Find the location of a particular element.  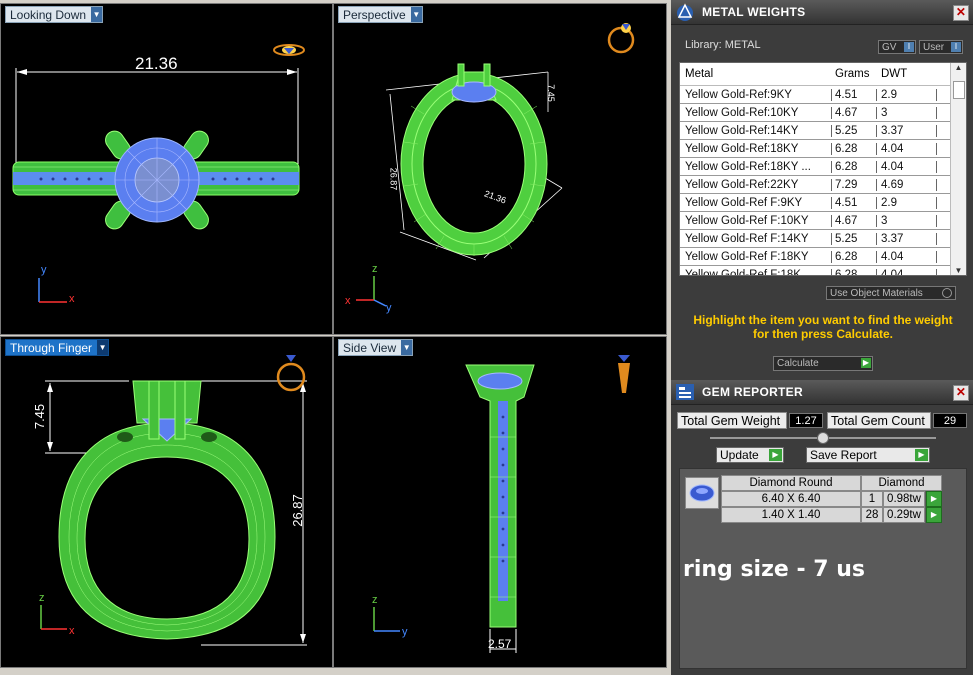

save-report-label: Save Report is located at coordinates (843, 455).